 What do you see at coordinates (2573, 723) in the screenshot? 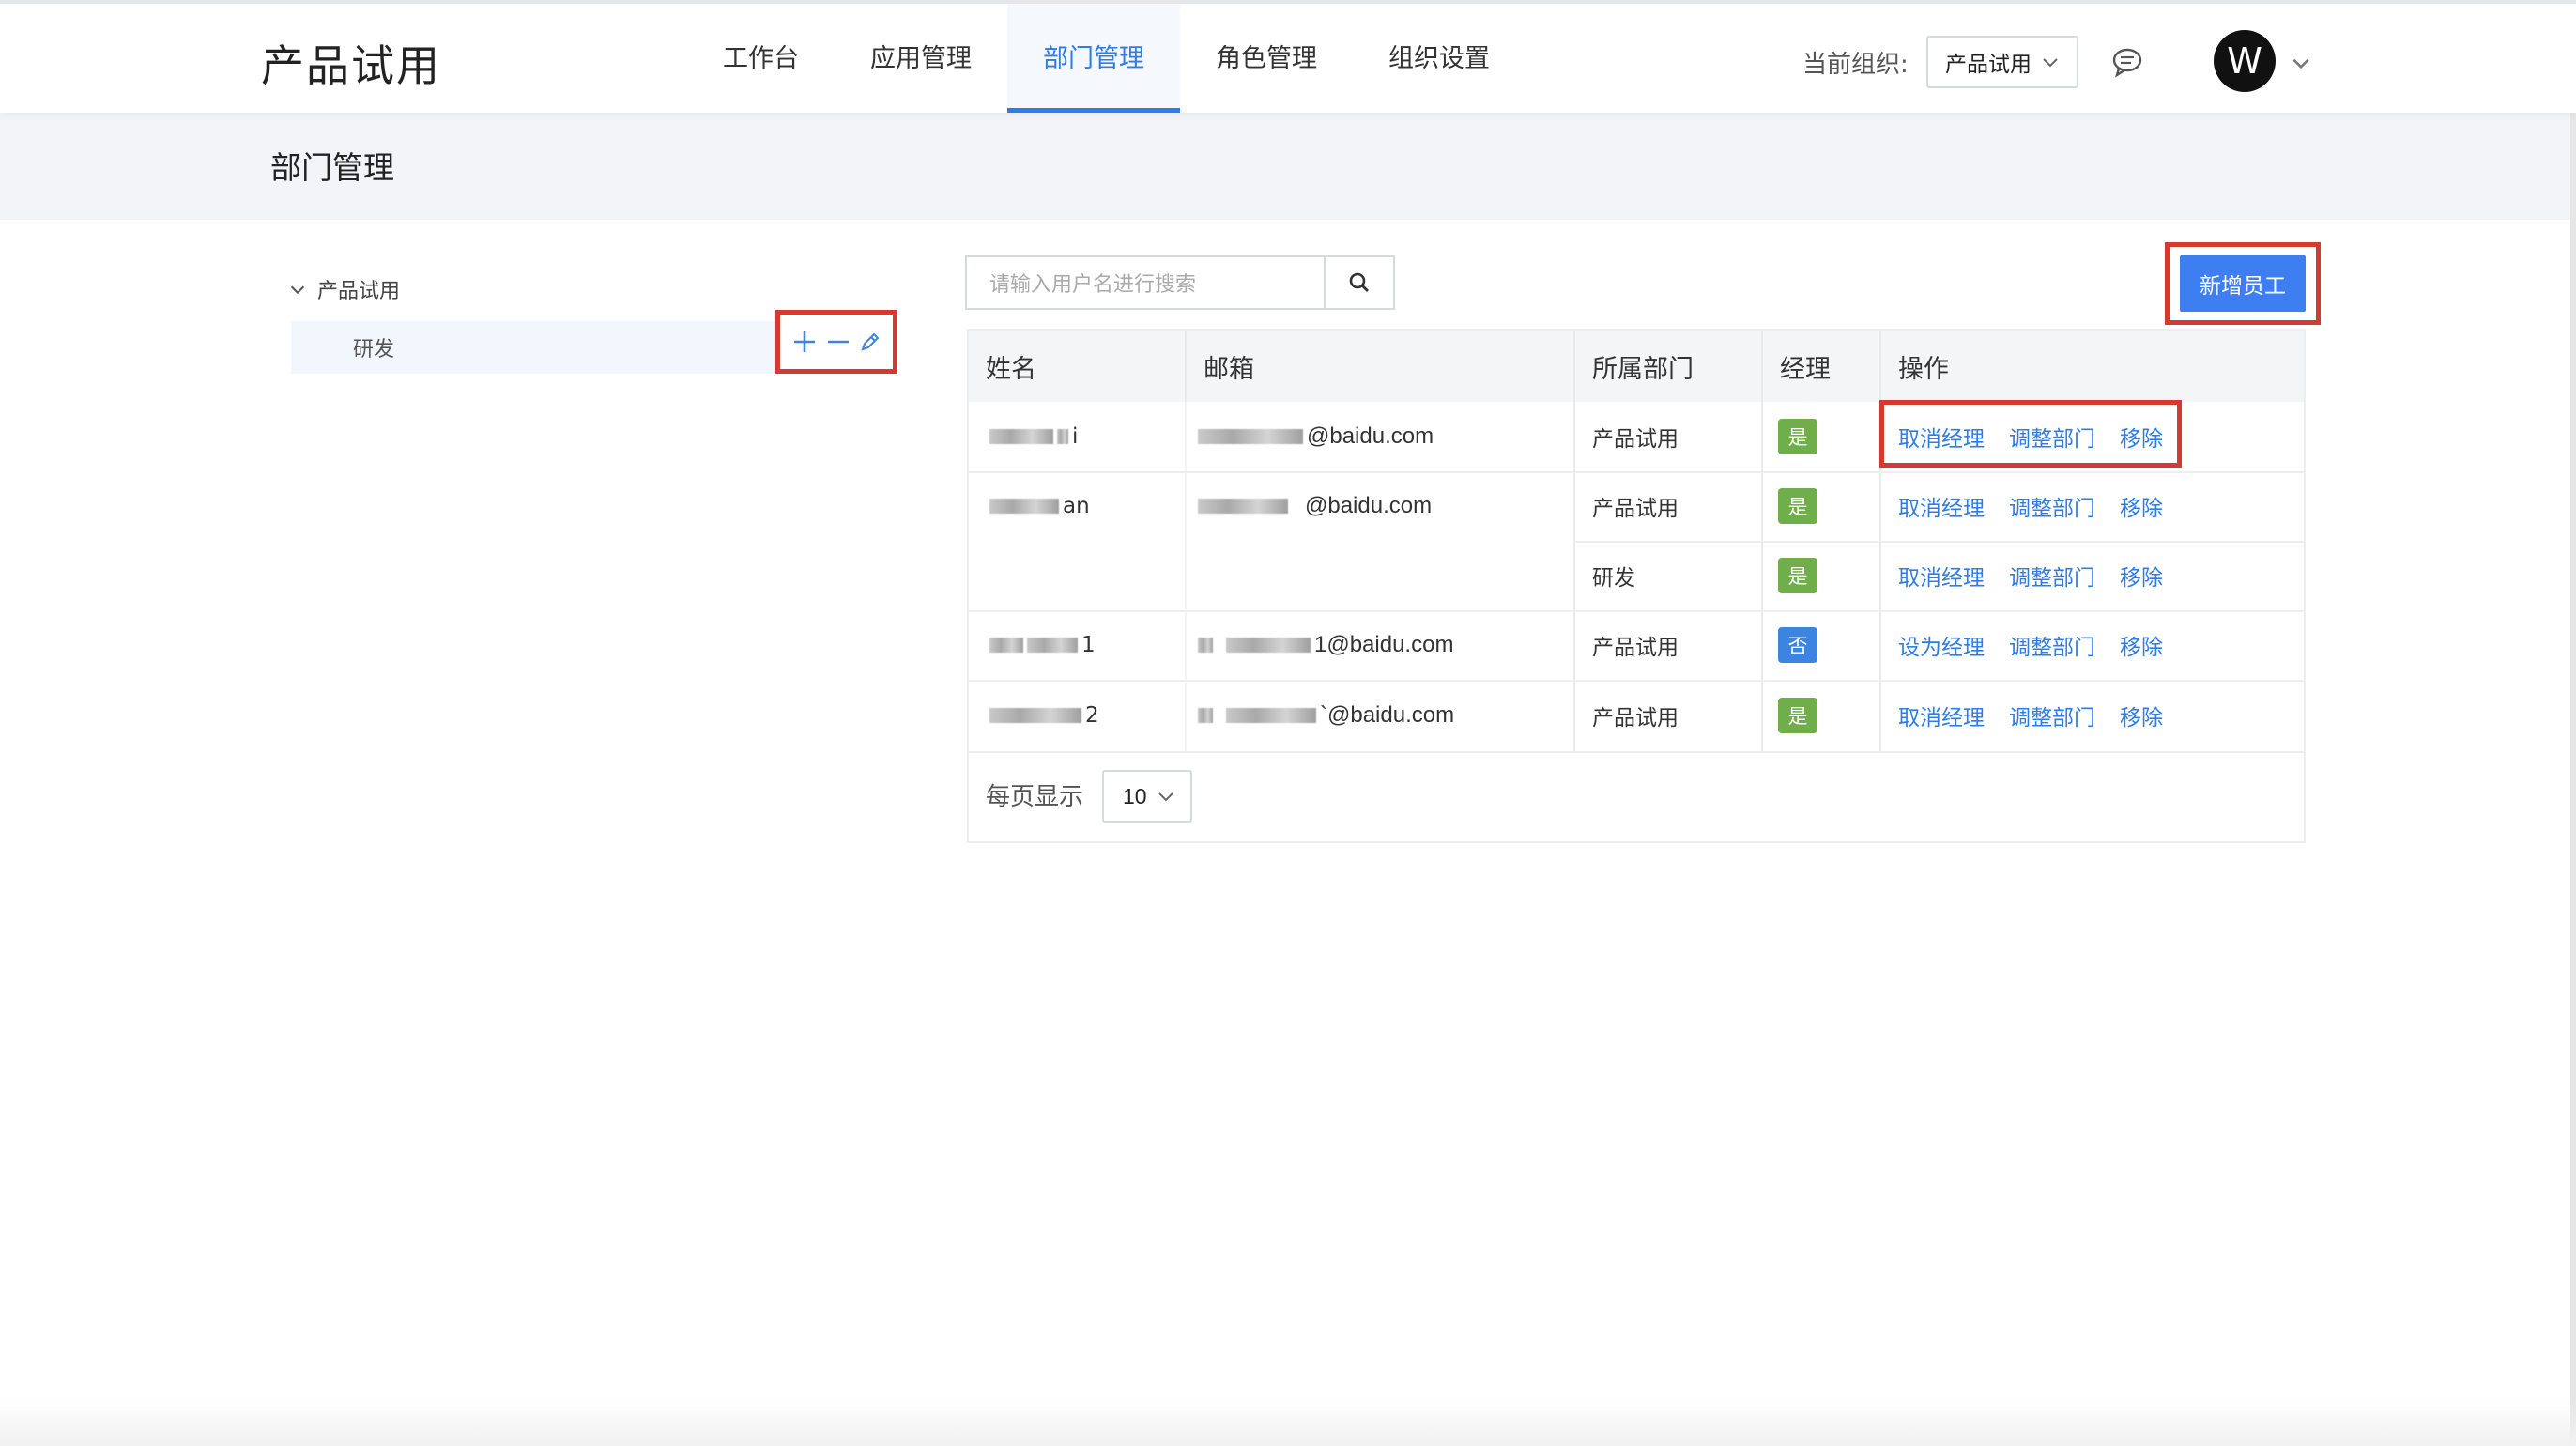
I see `window-edge` at bounding box center [2573, 723].